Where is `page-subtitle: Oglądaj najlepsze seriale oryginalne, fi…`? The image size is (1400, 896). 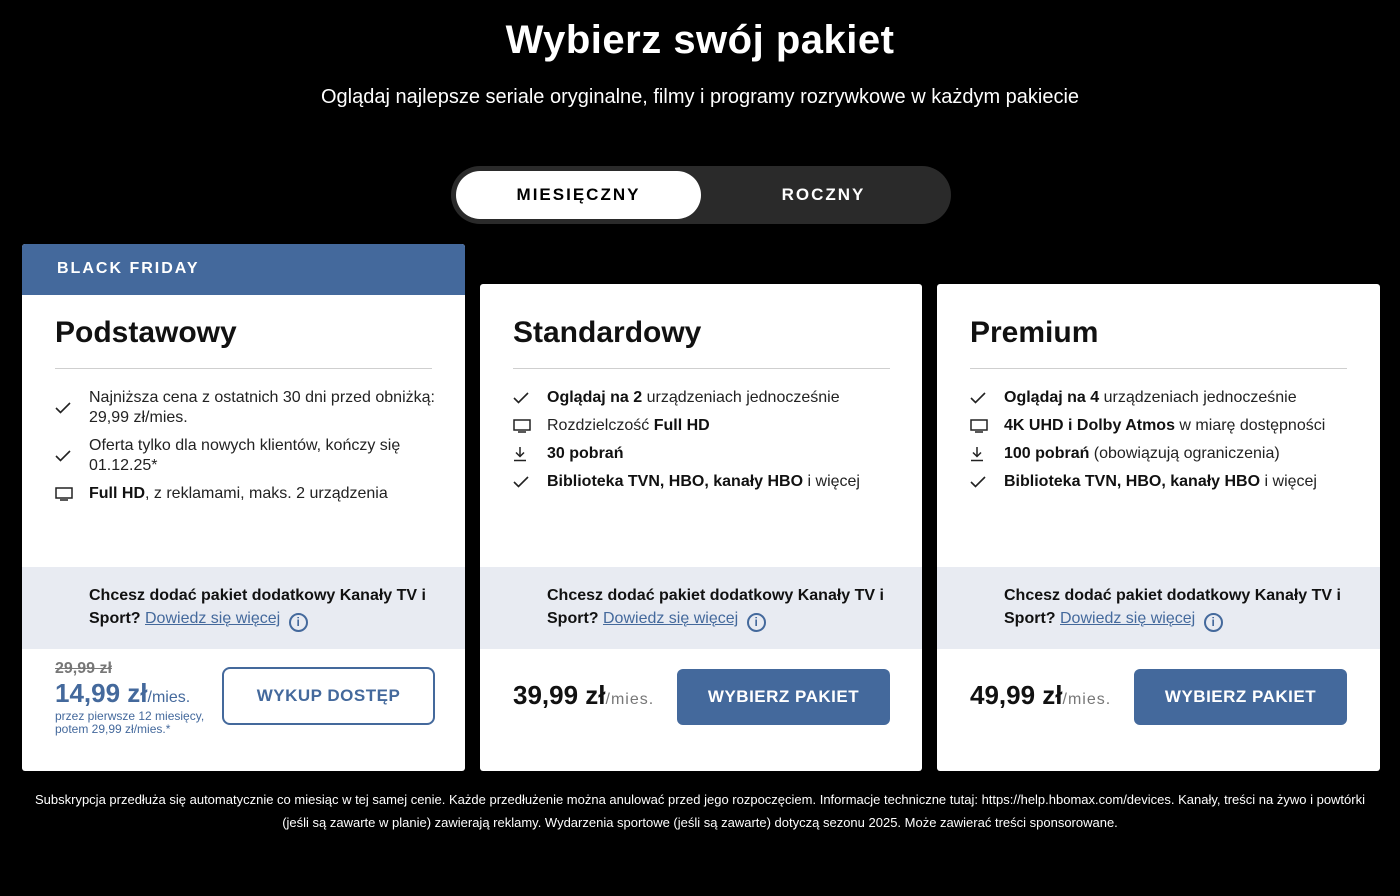
page-subtitle: Oglądaj najlepsze seriale oryginalne, fi… is located at coordinates (700, 97).